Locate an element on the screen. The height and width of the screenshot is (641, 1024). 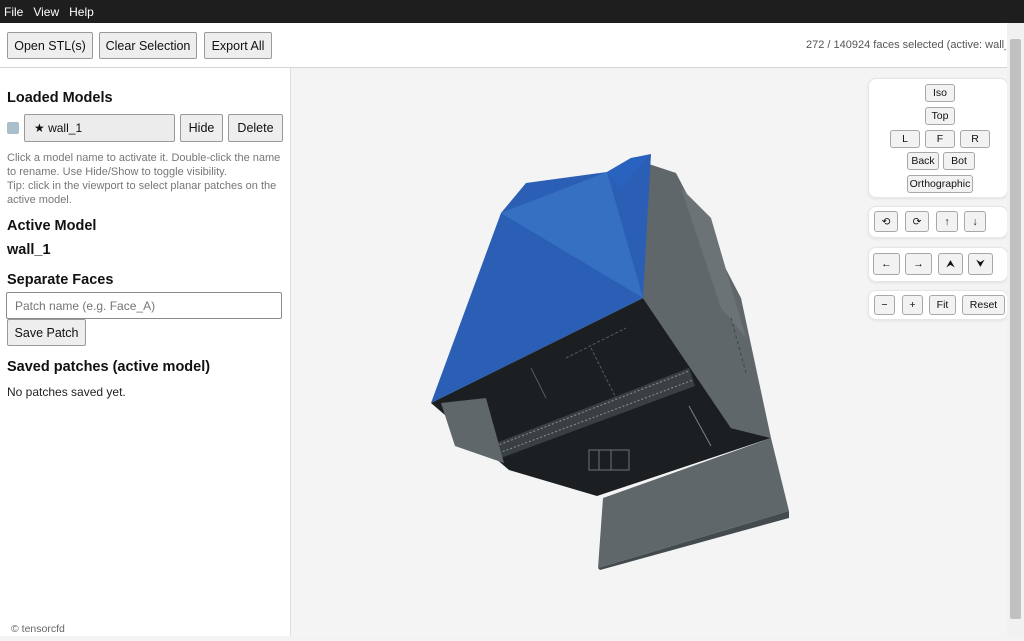
page-scrollbar is located at coordinates (1015, 329).